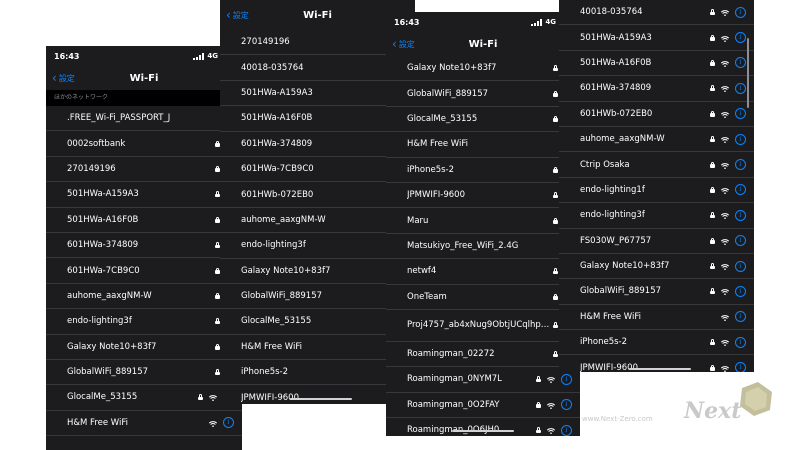  What do you see at coordinates (119, 118) in the screenshot?
I see `network-name: .FREE_Wi-Fi_PASSPORT_J` at bounding box center [119, 118].